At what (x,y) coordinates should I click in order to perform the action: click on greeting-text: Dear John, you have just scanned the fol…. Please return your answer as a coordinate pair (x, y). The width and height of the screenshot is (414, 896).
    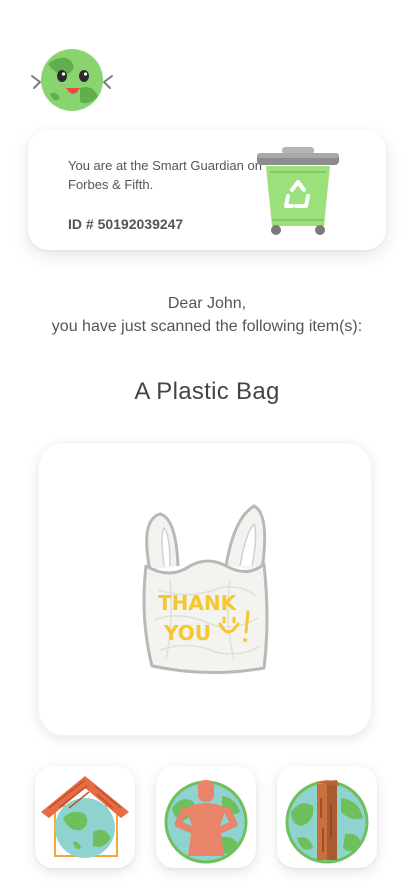
    Looking at the image, I should click on (207, 315).